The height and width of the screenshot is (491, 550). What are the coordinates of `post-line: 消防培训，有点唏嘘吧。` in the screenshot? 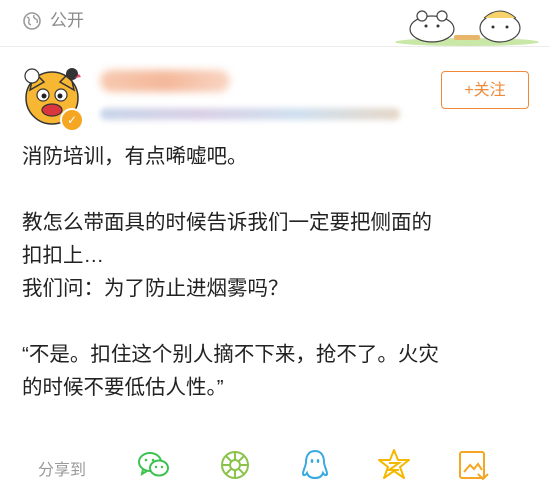 It's located at (135, 156).